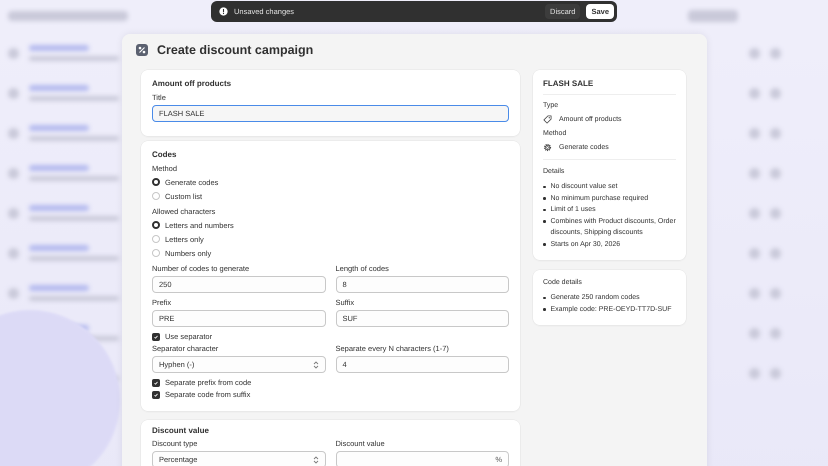  What do you see at coordinates (142, 50) in the screenshot?
I see `discount-icon` at bounding box center [142, 50].